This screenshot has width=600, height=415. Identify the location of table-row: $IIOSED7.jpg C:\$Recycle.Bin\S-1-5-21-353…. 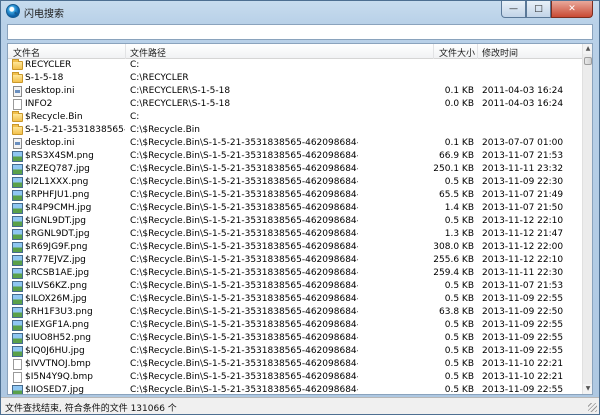
(295, 389).